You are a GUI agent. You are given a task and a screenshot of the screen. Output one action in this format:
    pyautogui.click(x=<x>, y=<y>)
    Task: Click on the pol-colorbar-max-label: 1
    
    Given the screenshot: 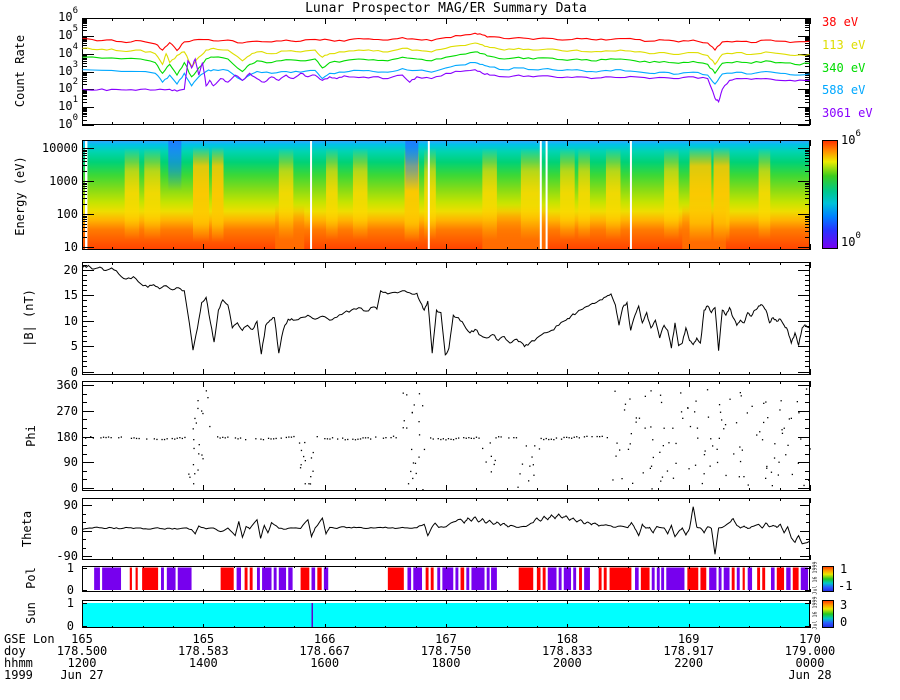 What is the action you would take?
    pyautogui.click(x=844, y=569)
    